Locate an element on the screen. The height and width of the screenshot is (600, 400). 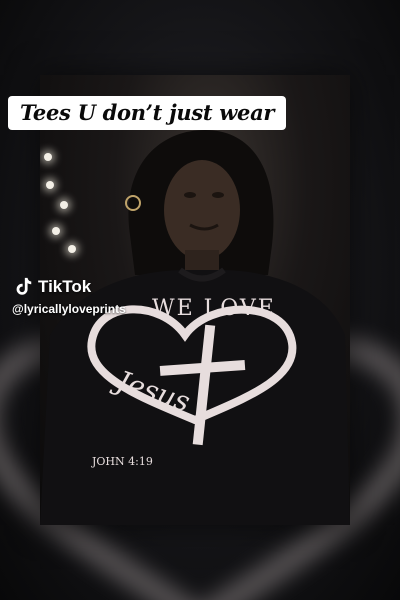
print-verse: JOHN 4:19 is located at coordinates (122, 461).